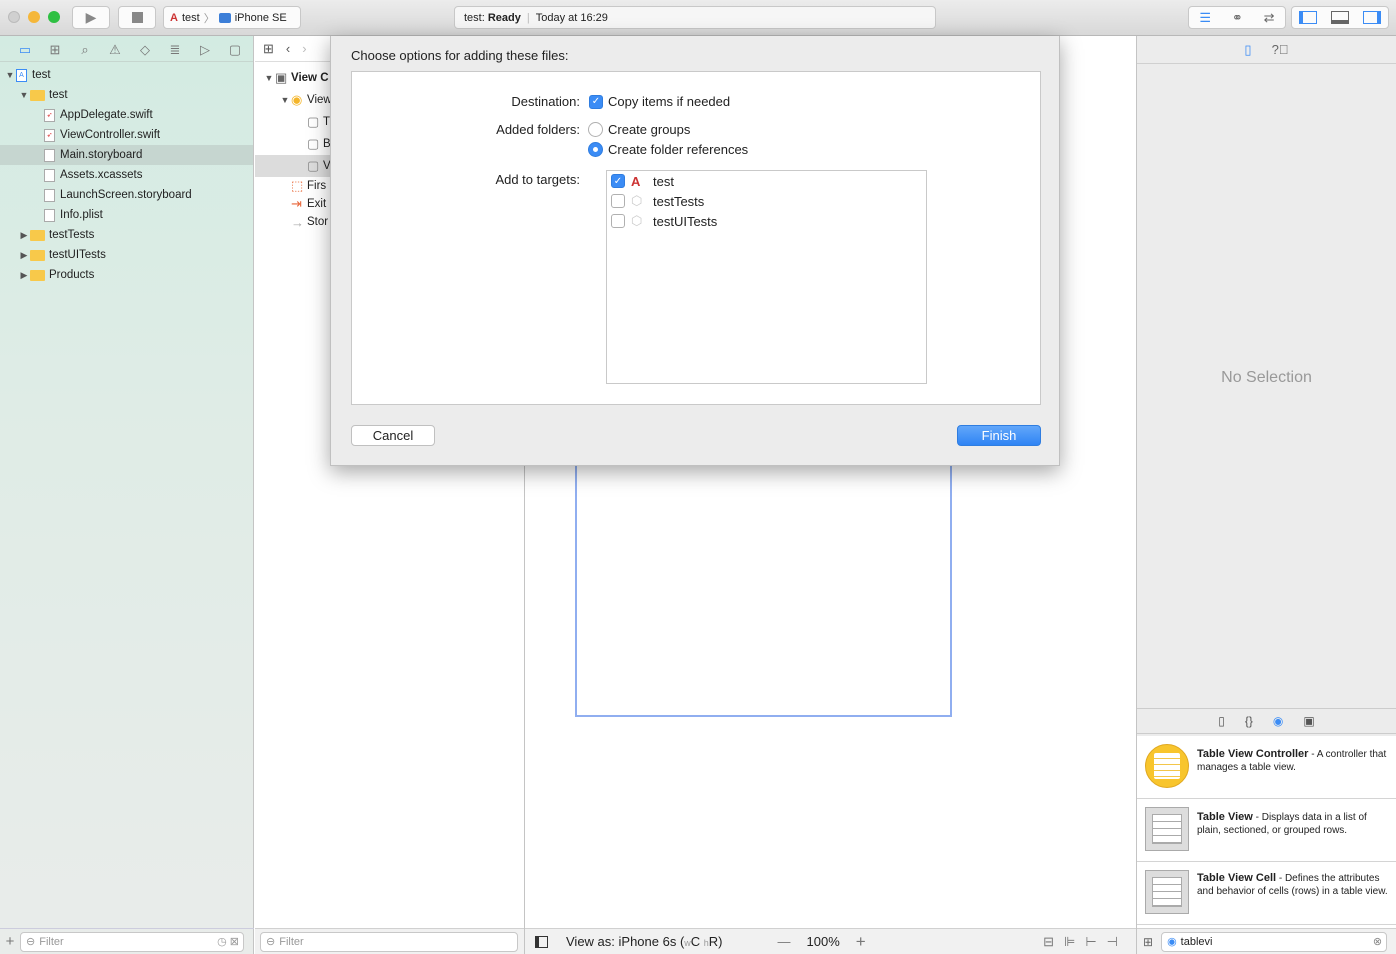 The height and width of the screenshot is (954, 1396). What do you see at coordinates (766, 201) in the screenshot?
I see `target-item: ⬡ testTests` at bounding box center [766, 201].